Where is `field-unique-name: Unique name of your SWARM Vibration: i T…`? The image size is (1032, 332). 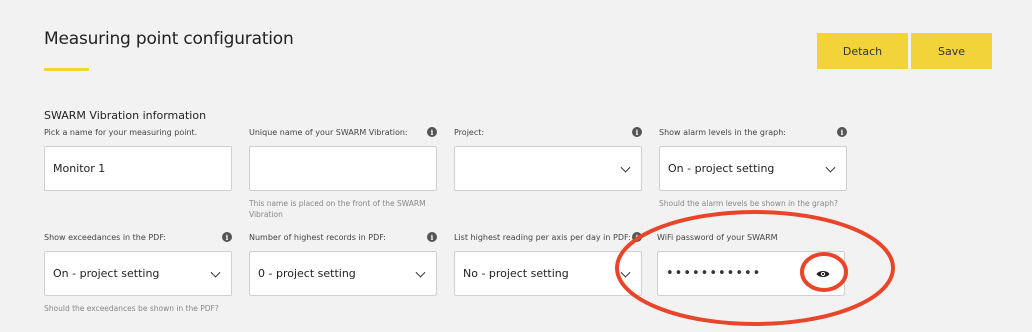
field-unique-name: Unique name of your SWARM Vibration: i T… is located at coordinates (343, 173).